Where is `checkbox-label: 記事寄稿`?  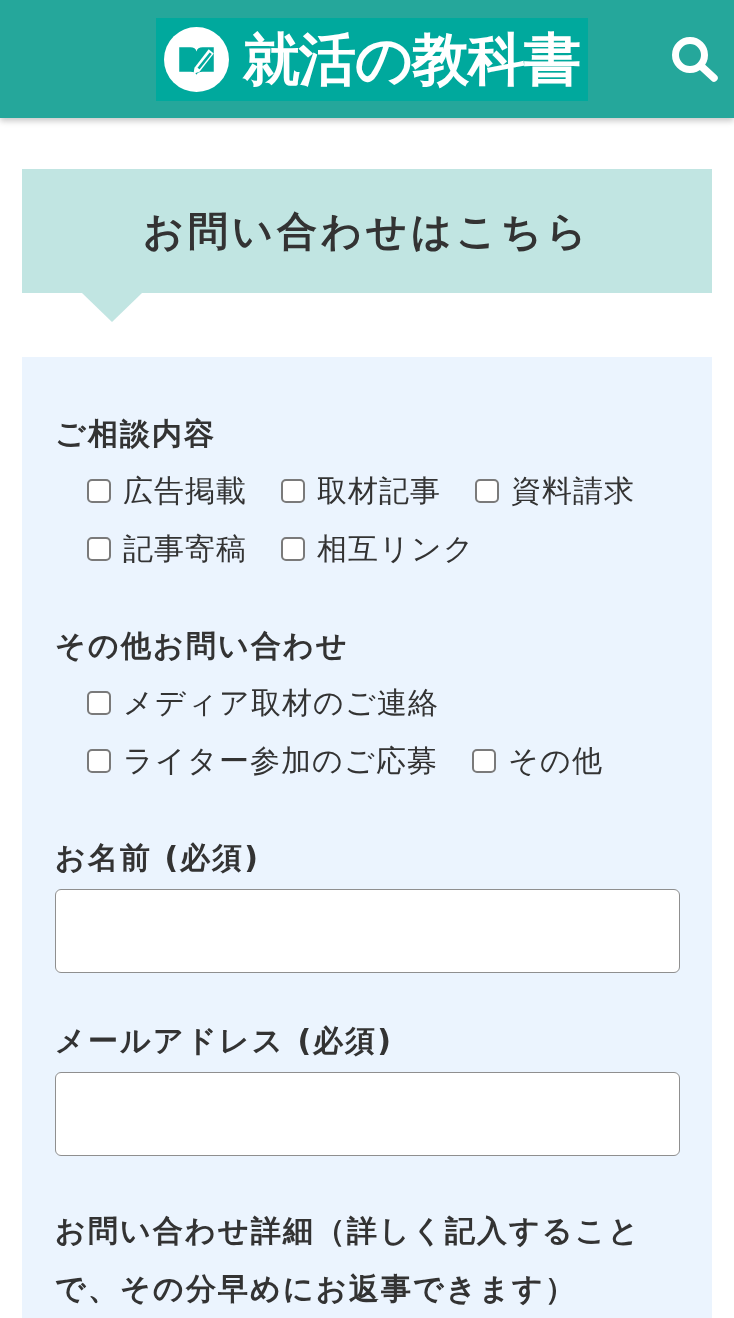
checkbox-label: 記事寄稿 is located at coordinates (185, 549).